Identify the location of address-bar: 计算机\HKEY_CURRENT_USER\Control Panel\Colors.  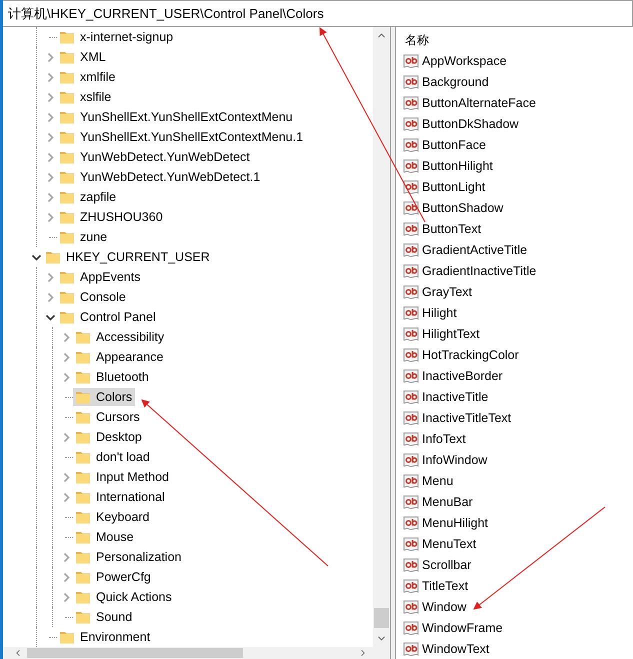
(318, 13).